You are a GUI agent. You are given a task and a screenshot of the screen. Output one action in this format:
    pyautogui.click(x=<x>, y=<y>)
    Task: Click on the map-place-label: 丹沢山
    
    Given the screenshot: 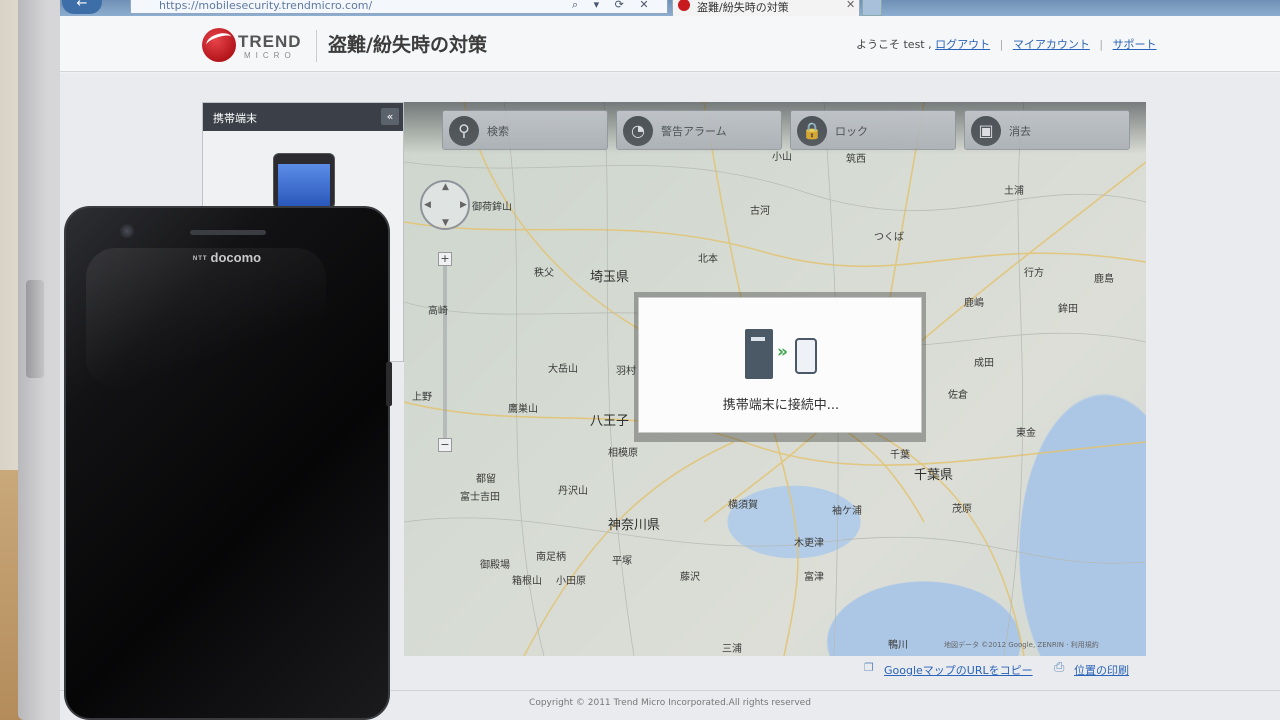 What is the action you would take?
    pyautogui.click(x=573, y=491)
    